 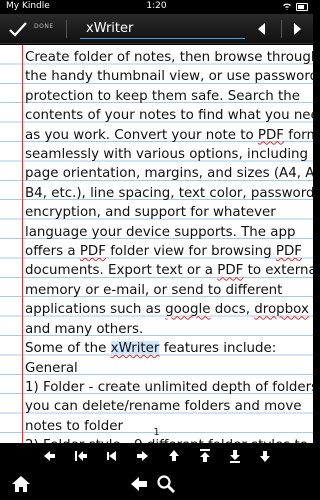 I want to click on done-button: DONE, so click(x=44, y=26).